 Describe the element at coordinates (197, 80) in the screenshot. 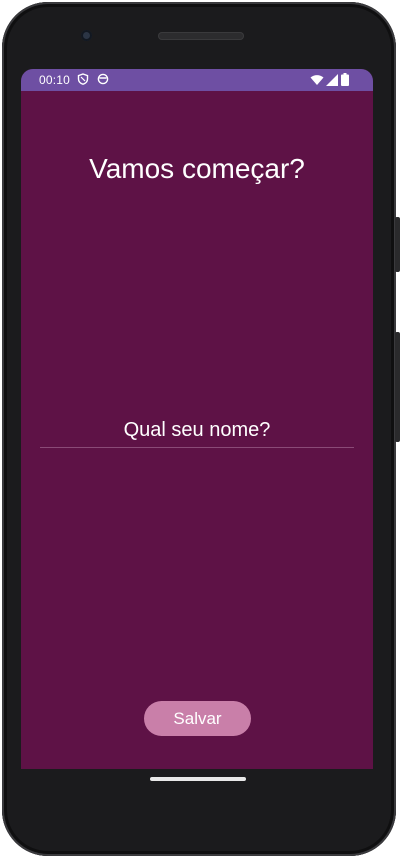

I see `status-bar: 00:10` at that location.